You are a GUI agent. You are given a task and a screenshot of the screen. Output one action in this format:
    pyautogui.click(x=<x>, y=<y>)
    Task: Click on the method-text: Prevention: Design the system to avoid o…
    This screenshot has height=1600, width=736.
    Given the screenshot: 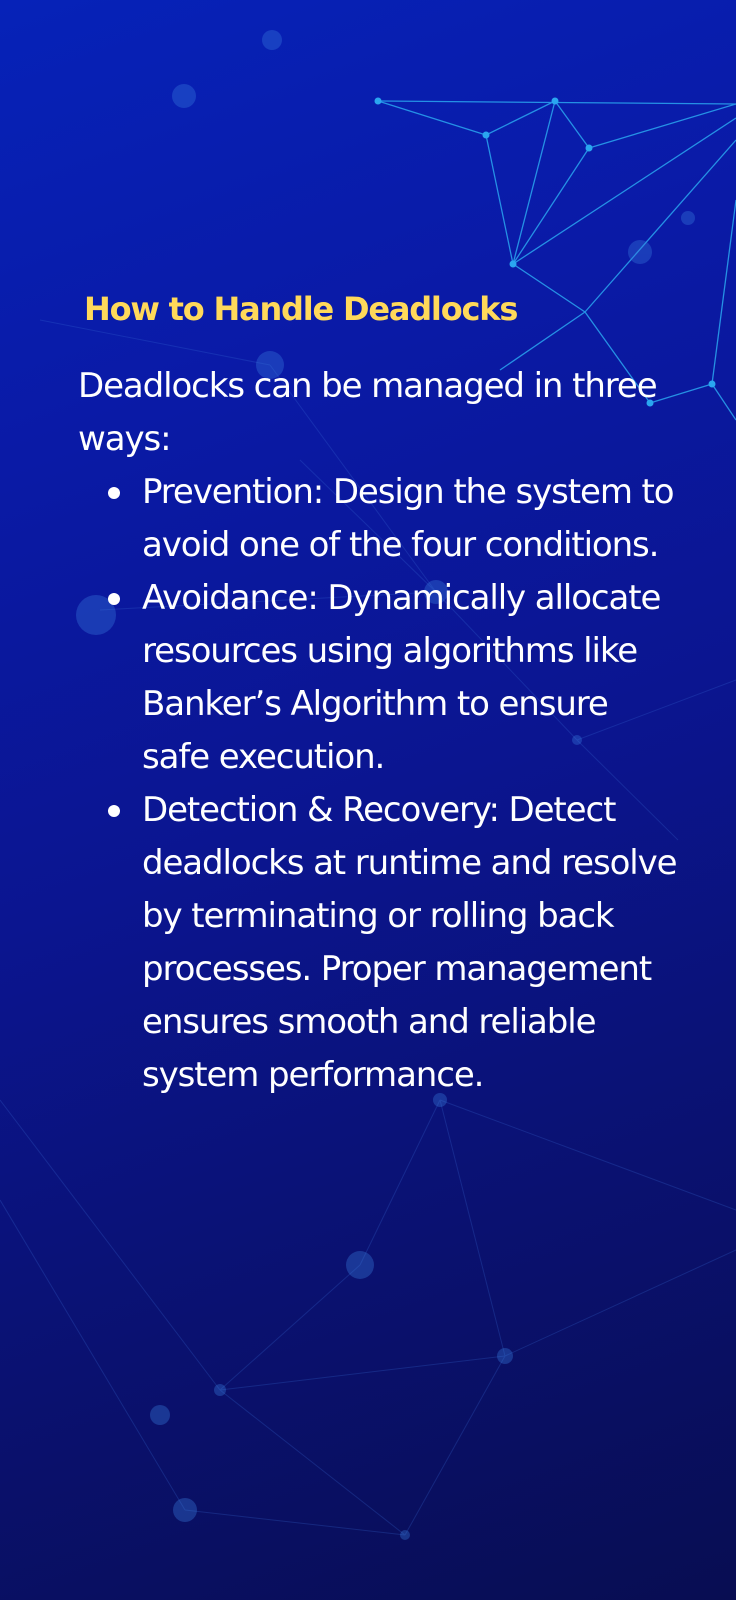 What is the action you would take?
    pyautogui.click(x=408, y=518)
    